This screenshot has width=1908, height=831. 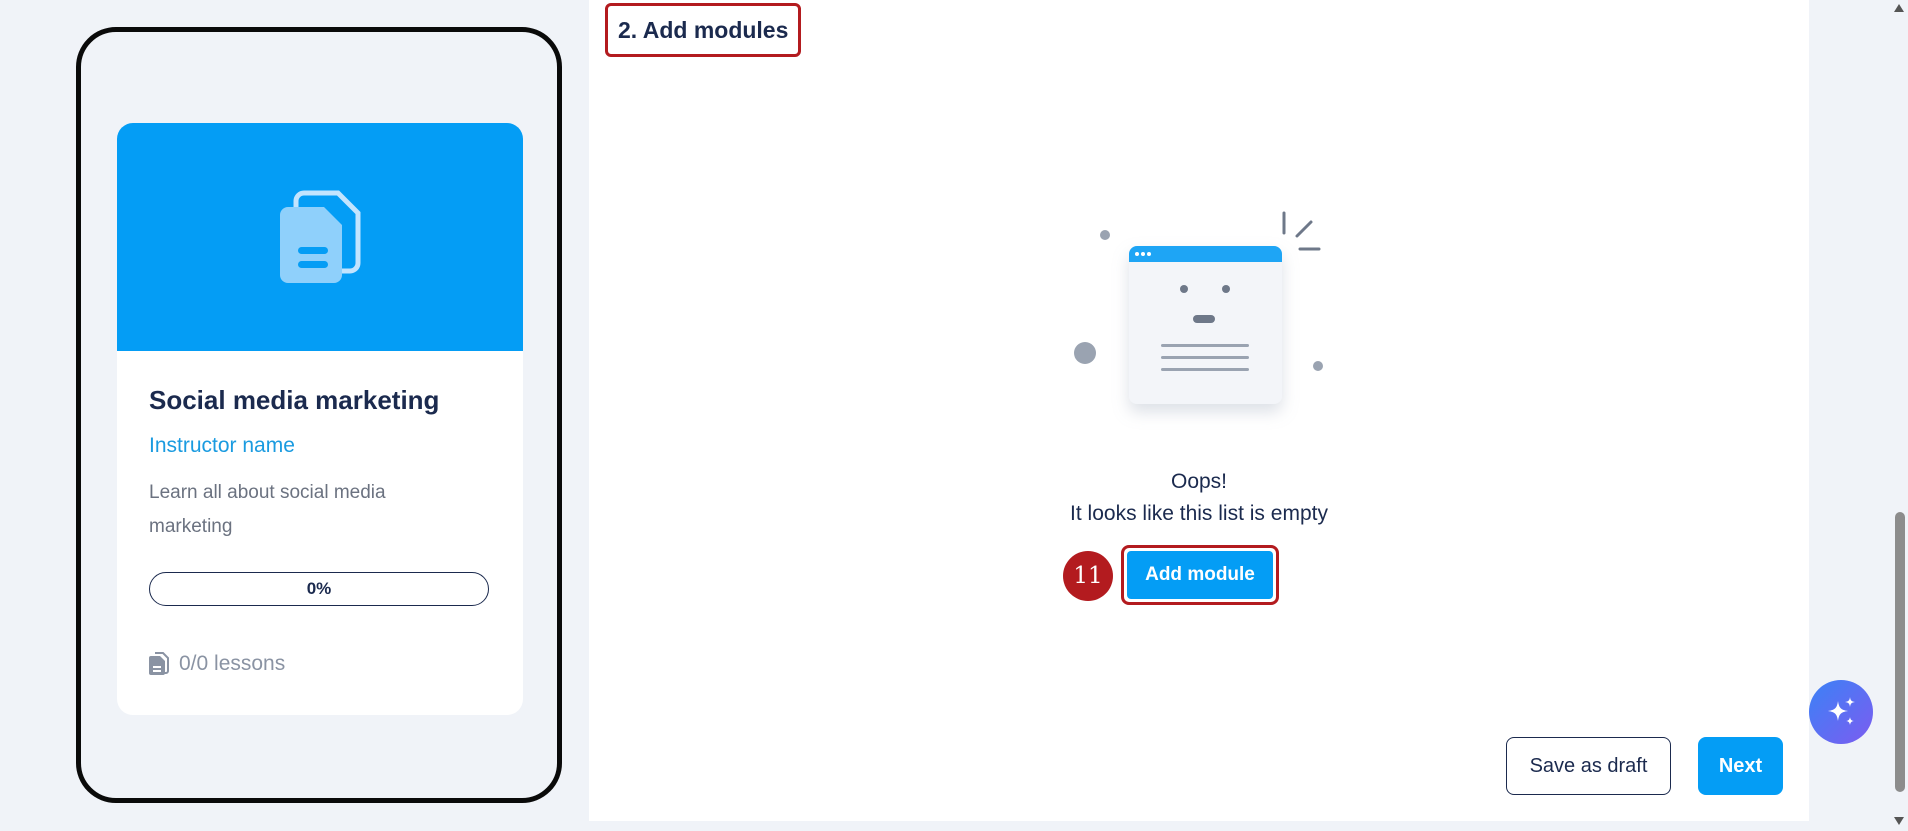 I want to click on save-as-draft-button: Save as draft, so click(x=1588, y=766).